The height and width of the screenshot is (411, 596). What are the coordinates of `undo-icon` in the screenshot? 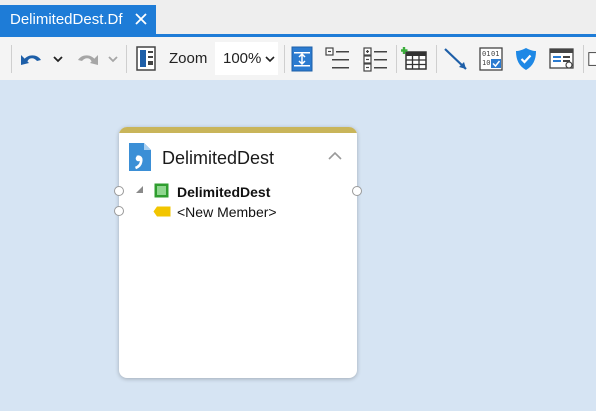 It's located at (31, 60).